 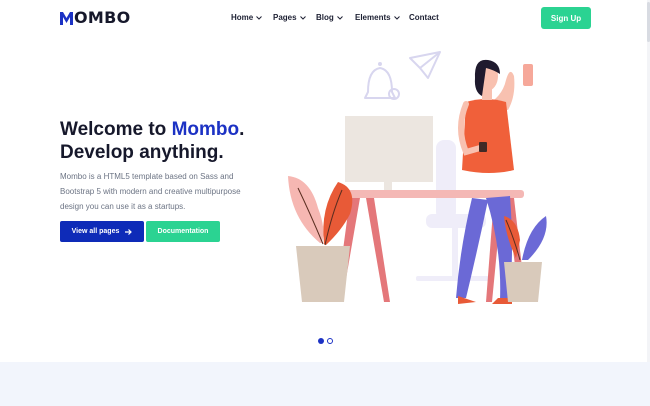 What do you see at coordinates (566, 18) in the screenshot?
I see `signup-button: Sign Up` at bounding box center [566, 18].